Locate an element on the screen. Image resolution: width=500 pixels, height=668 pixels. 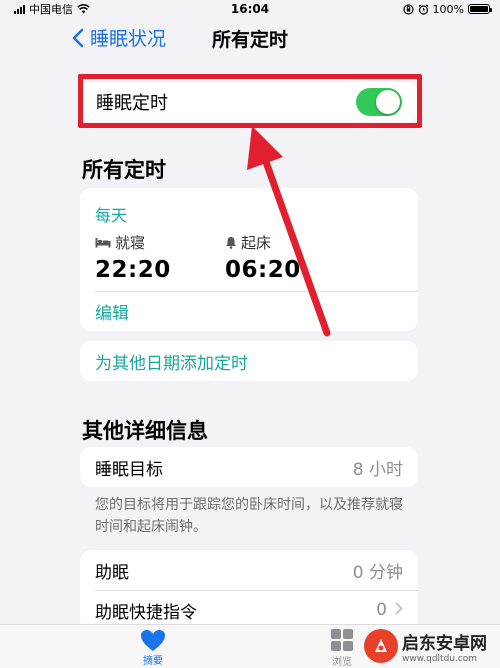
watermark-url: www.qdltdu.com is located at coordinates (440, 658).